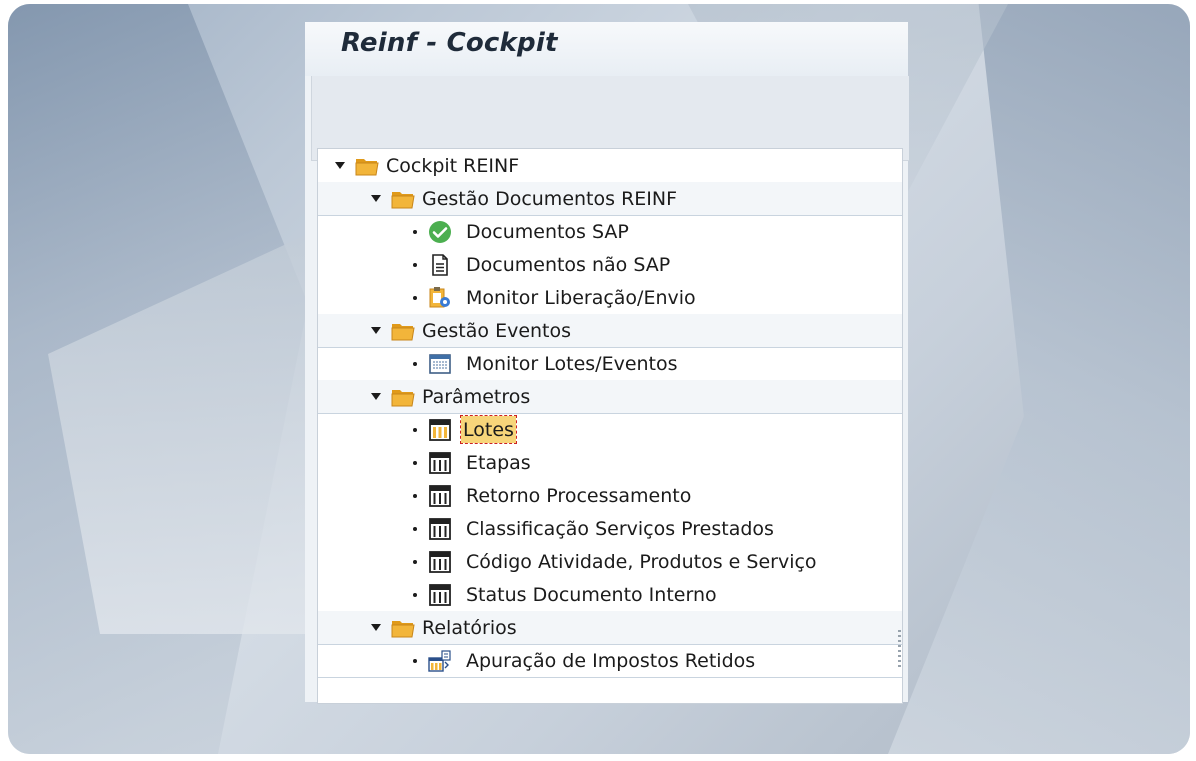 This screenshot has width=1196, height=761. I want to click on tree-item-monitor-liberacao: Monitor Liberação/Envio, so click(610, 298).